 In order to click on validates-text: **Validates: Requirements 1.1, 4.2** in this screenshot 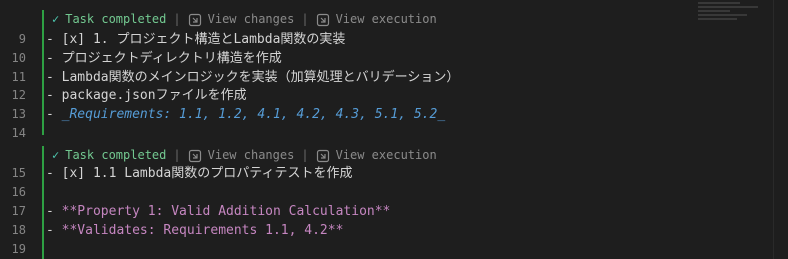, I will do `click(202, 230)`.